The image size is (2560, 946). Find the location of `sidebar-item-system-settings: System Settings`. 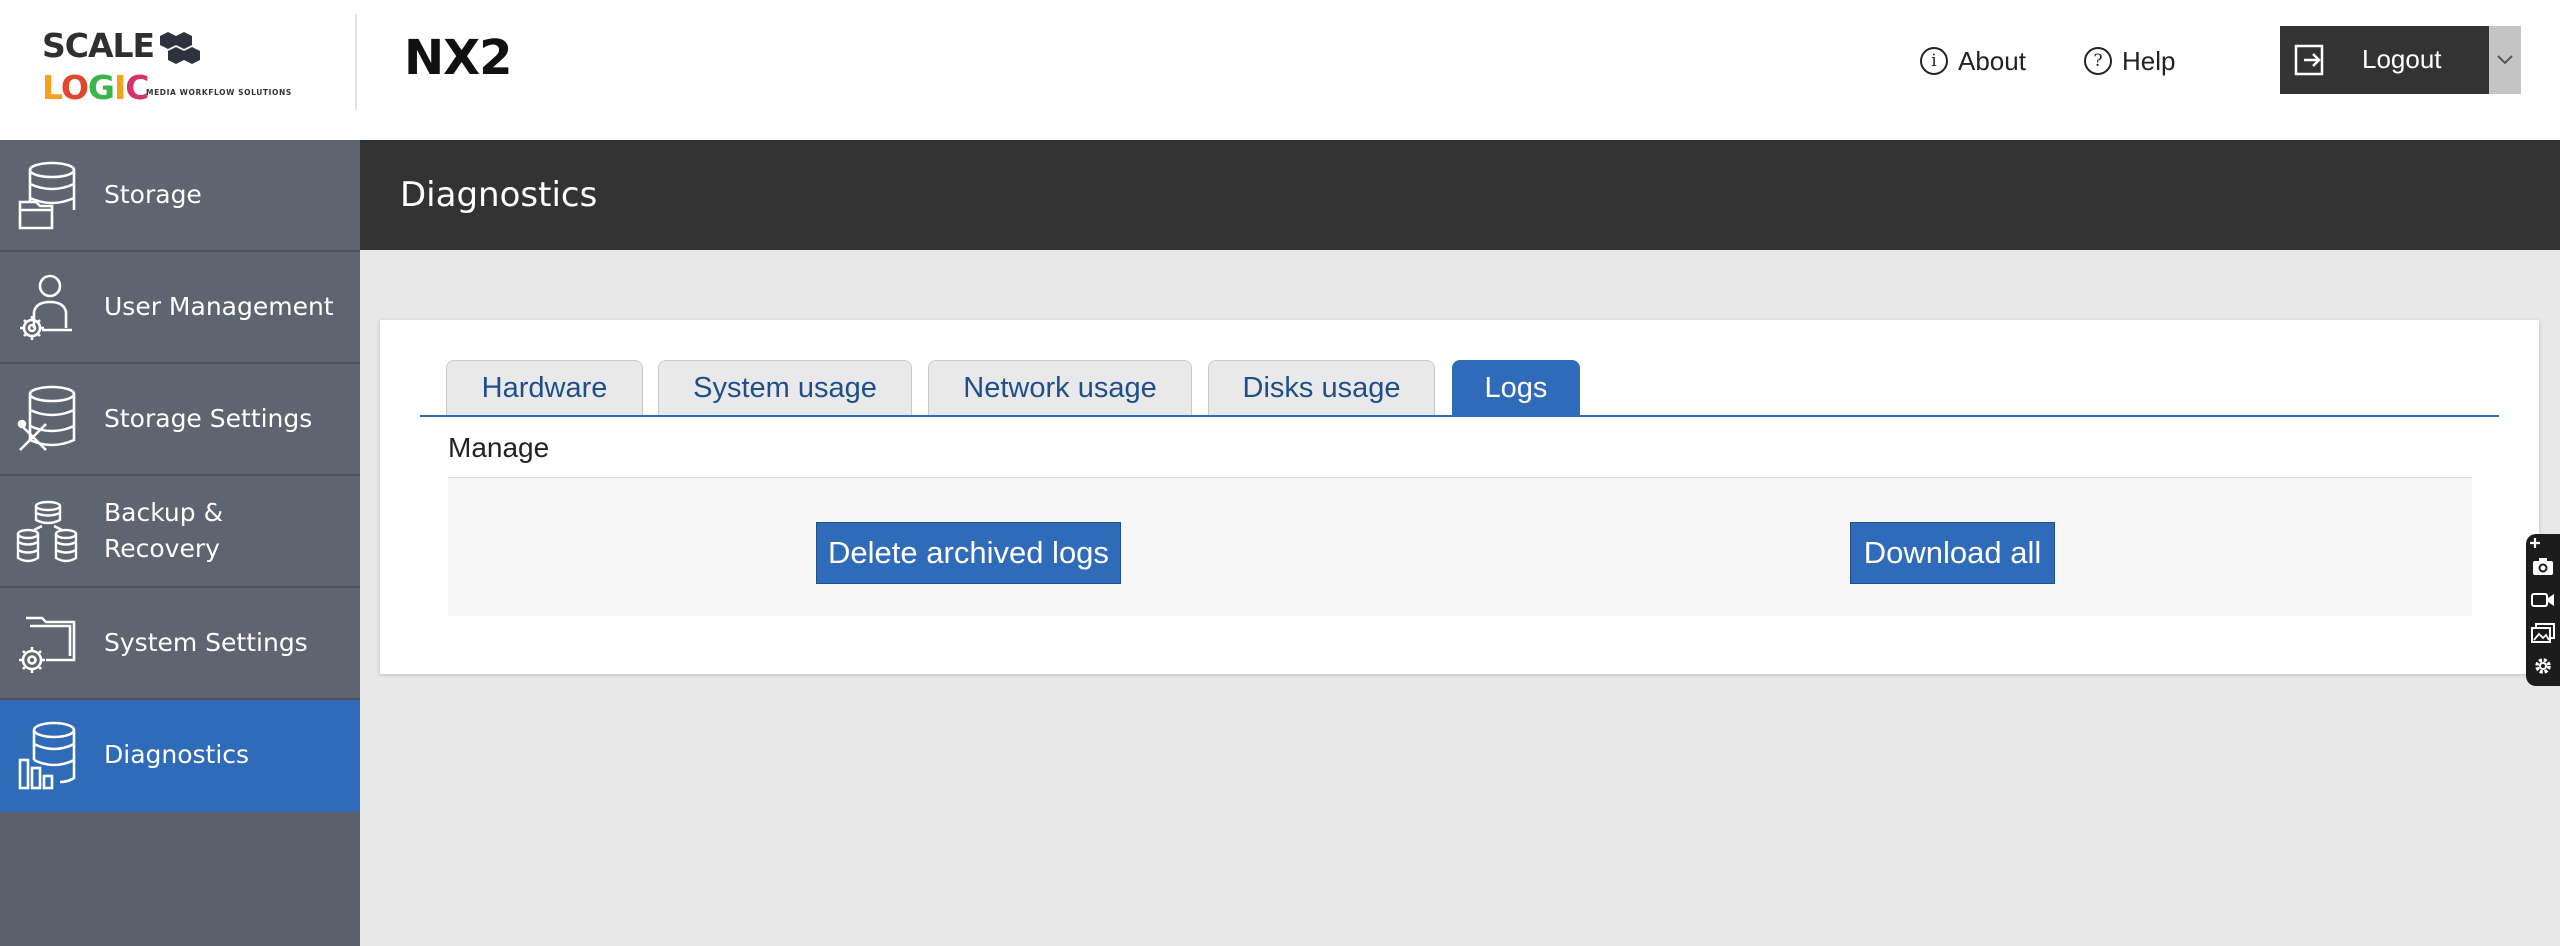

sidebar-item-system-settings: System Settings is located at coordinates (180, 644).